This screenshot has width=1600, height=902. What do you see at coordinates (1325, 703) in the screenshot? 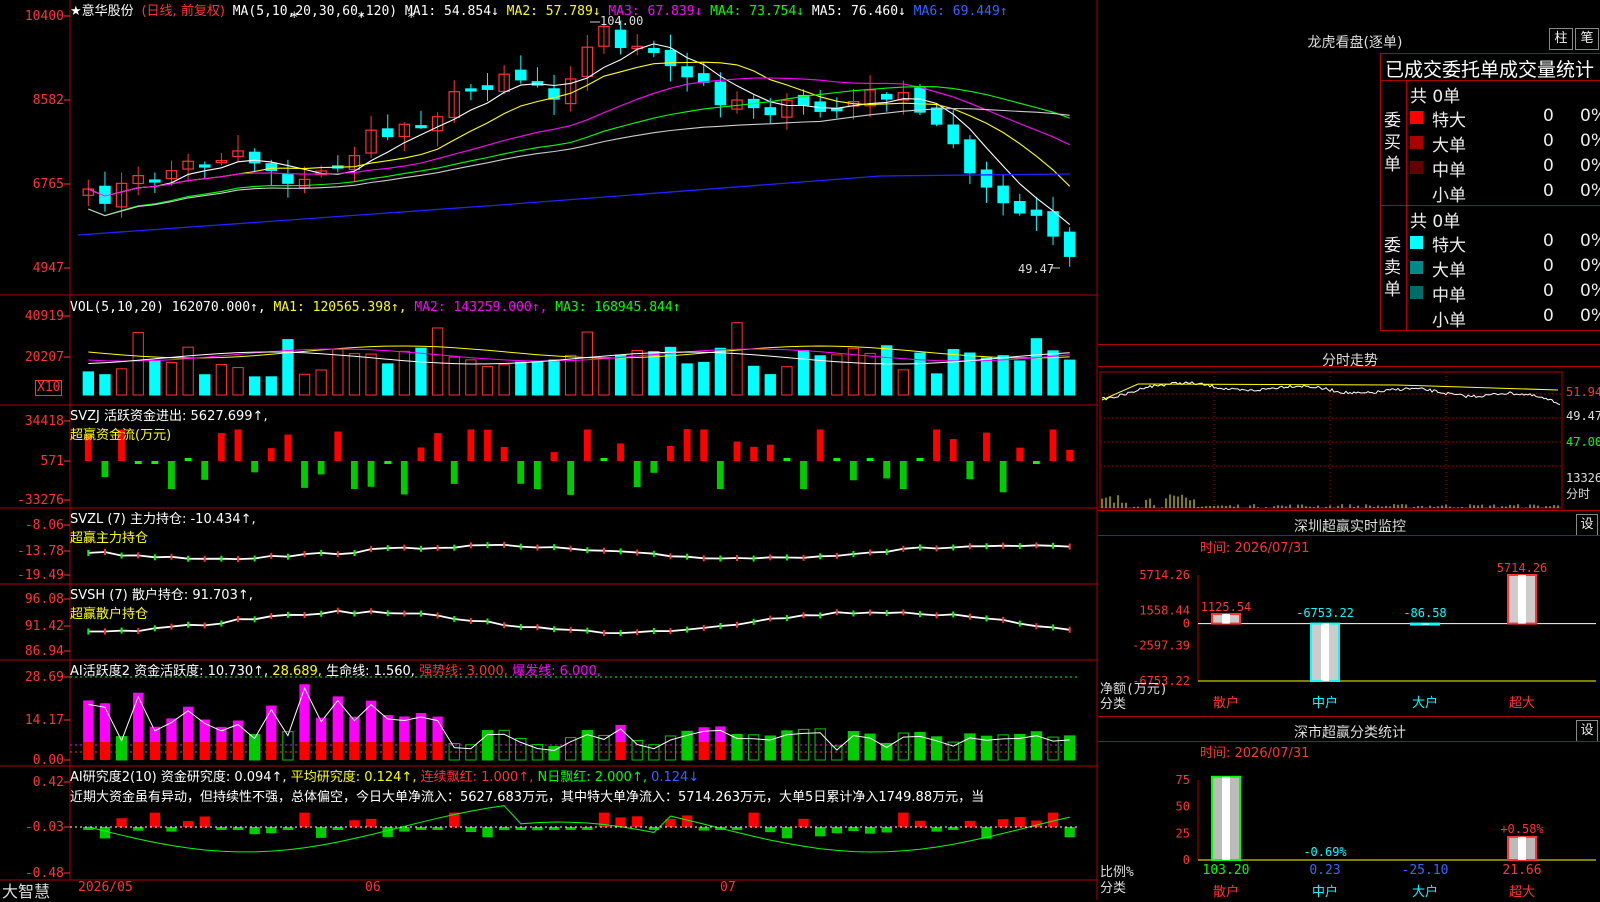
I see `monitor-category-label: 中户` at bounding box center [1325, 703].